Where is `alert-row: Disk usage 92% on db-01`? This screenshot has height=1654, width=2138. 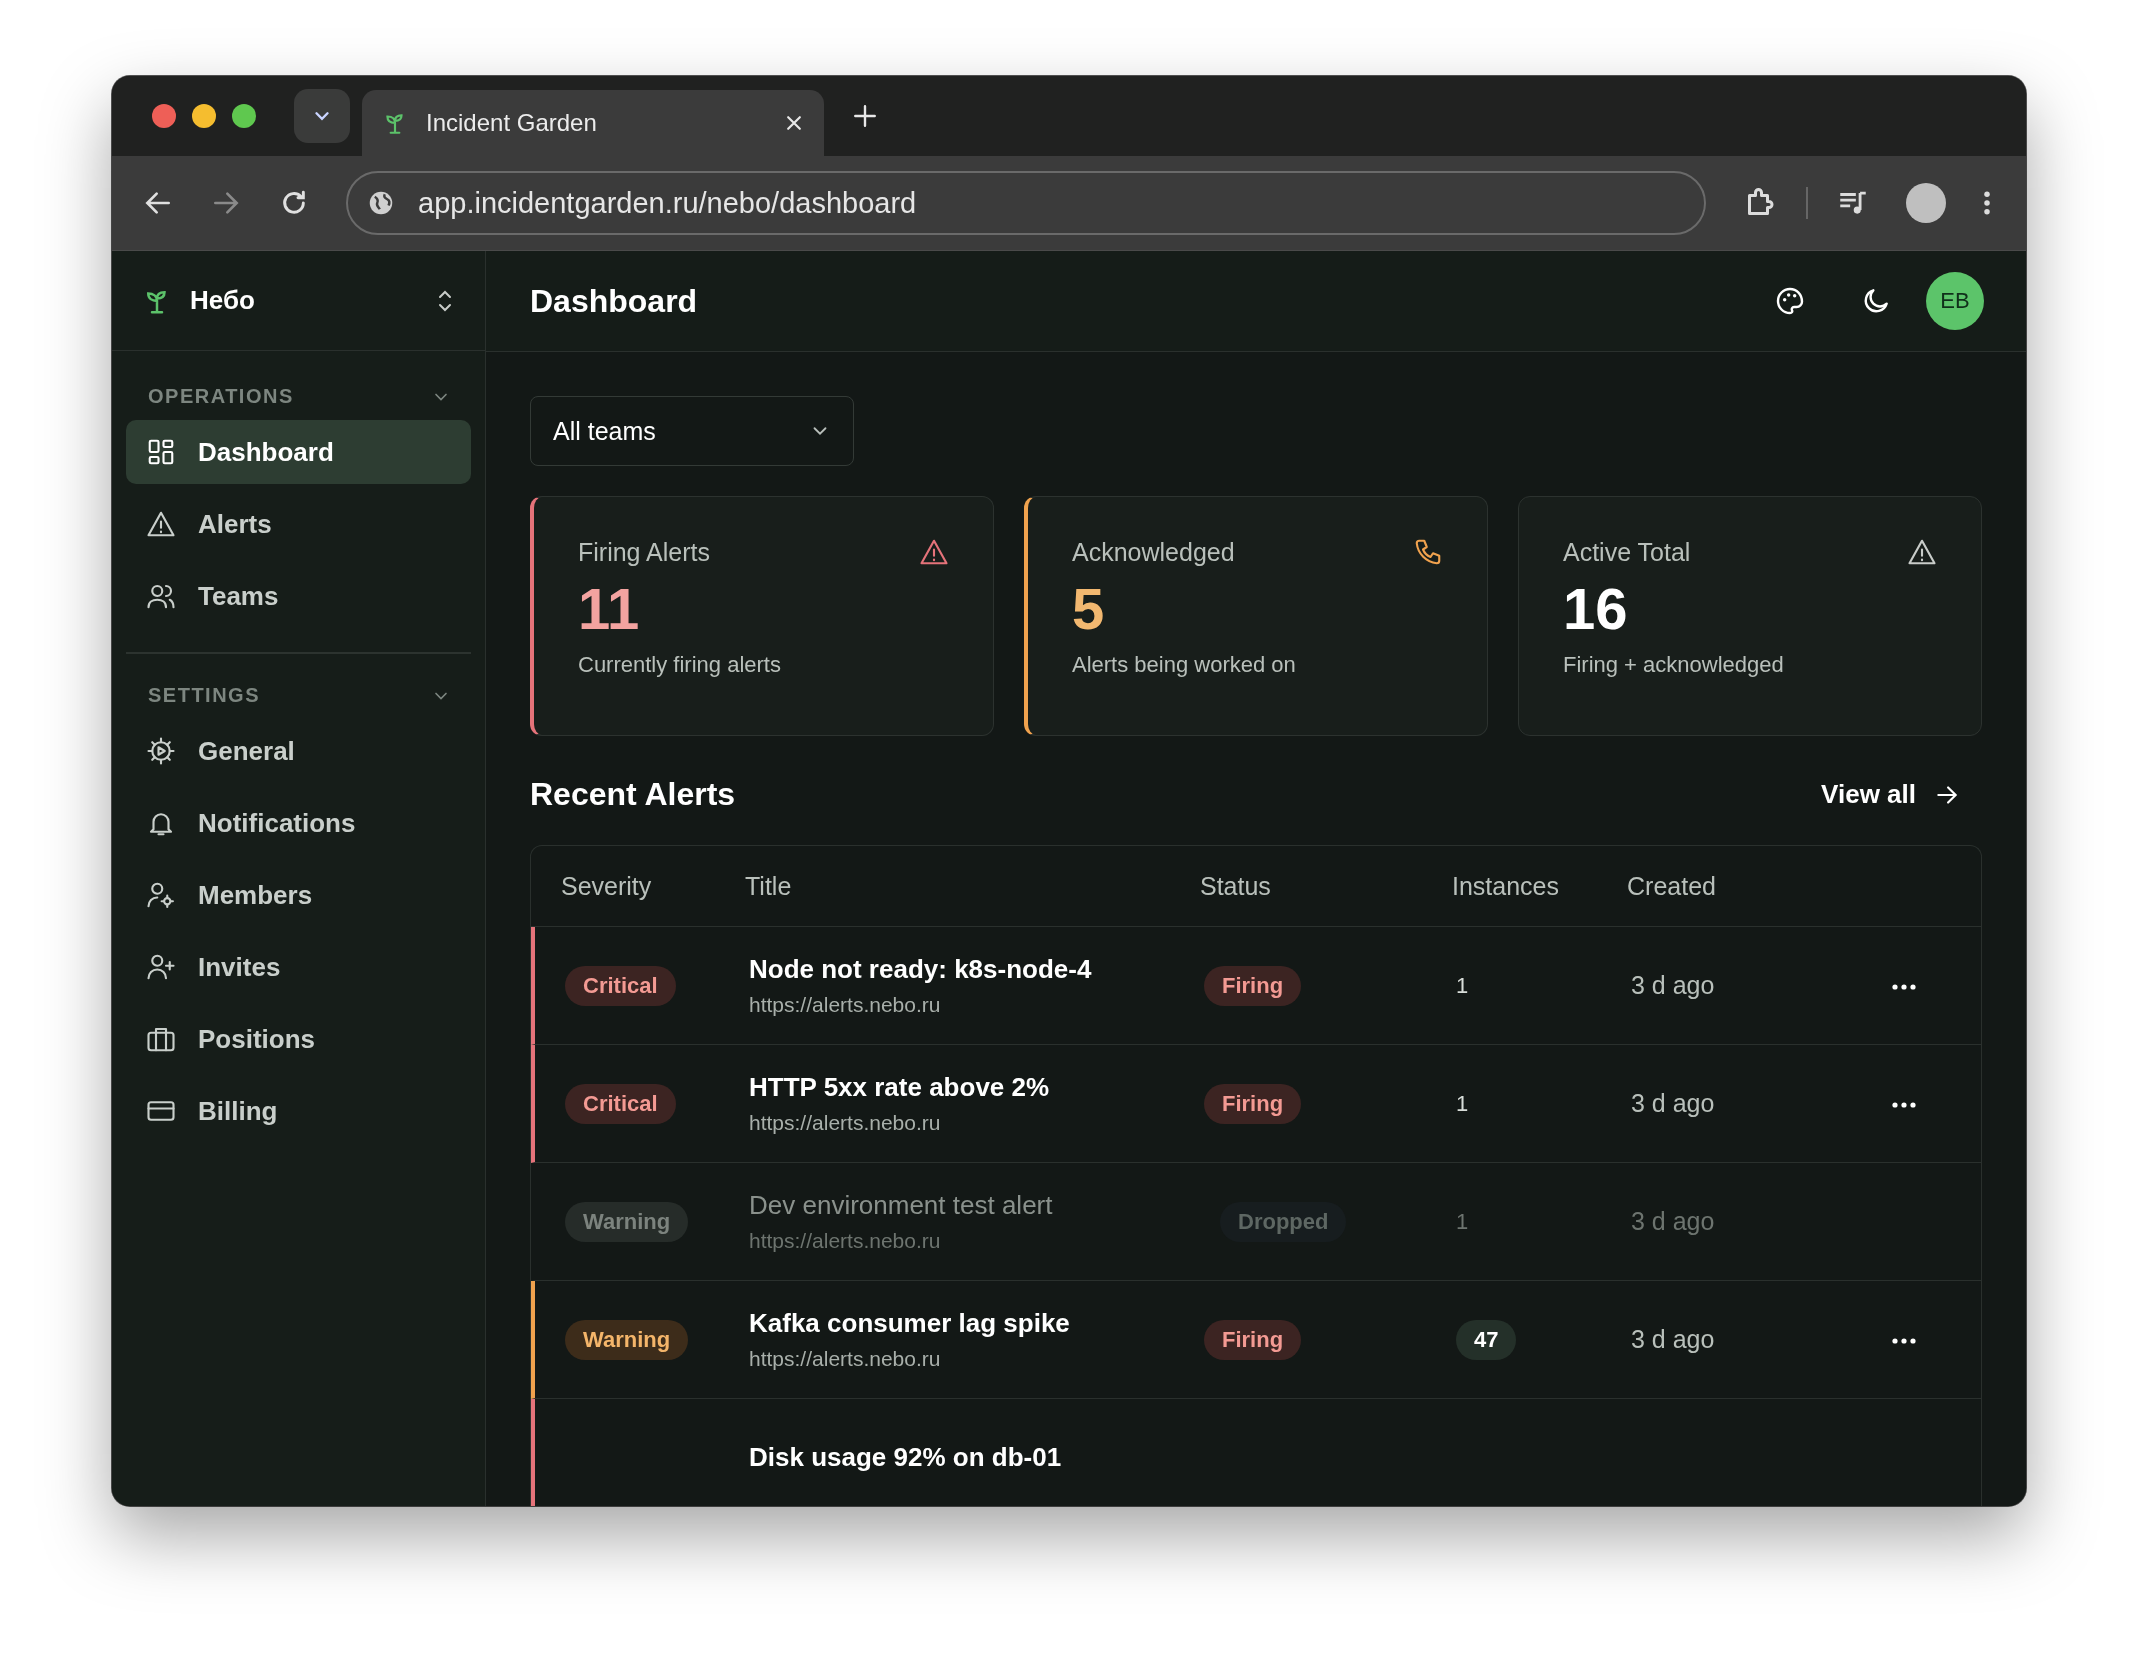
alert-row: Disk usage 92% on db-01 is located at coordinates (1256, 1452).